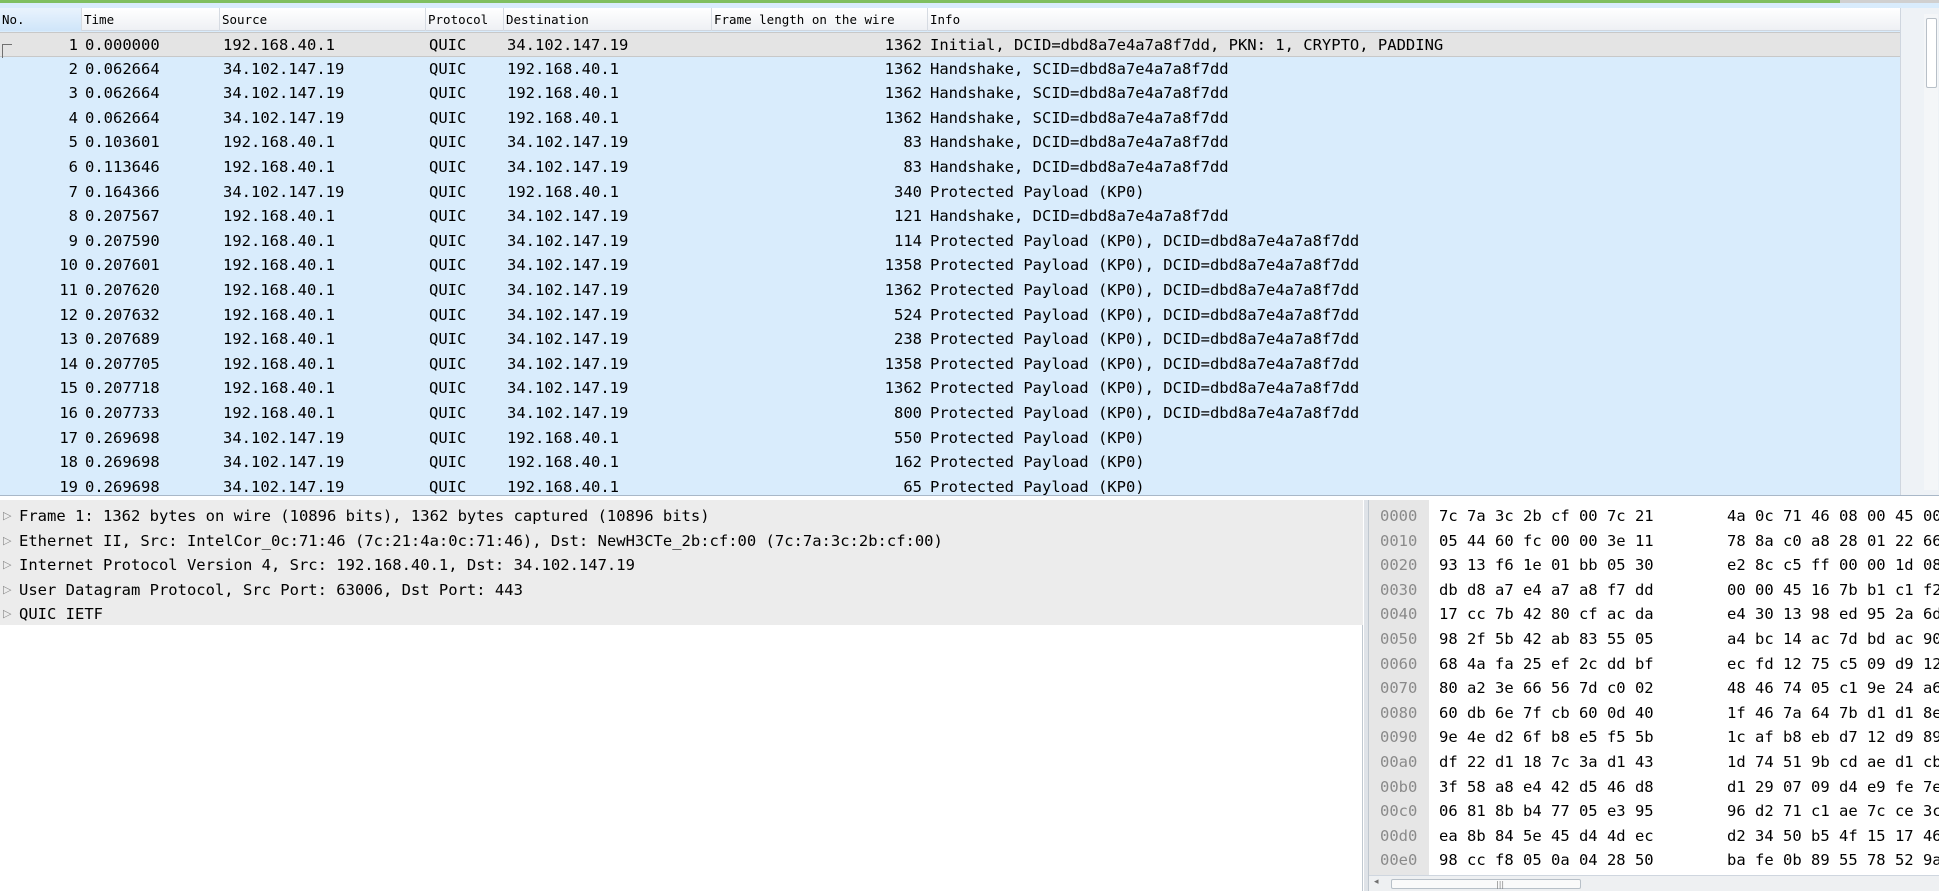 This screenshot has width=1939, height=891. Describe the element at coordinates (122, 68) in the screenshot. I see `packet-time: 0.062664` at that location.